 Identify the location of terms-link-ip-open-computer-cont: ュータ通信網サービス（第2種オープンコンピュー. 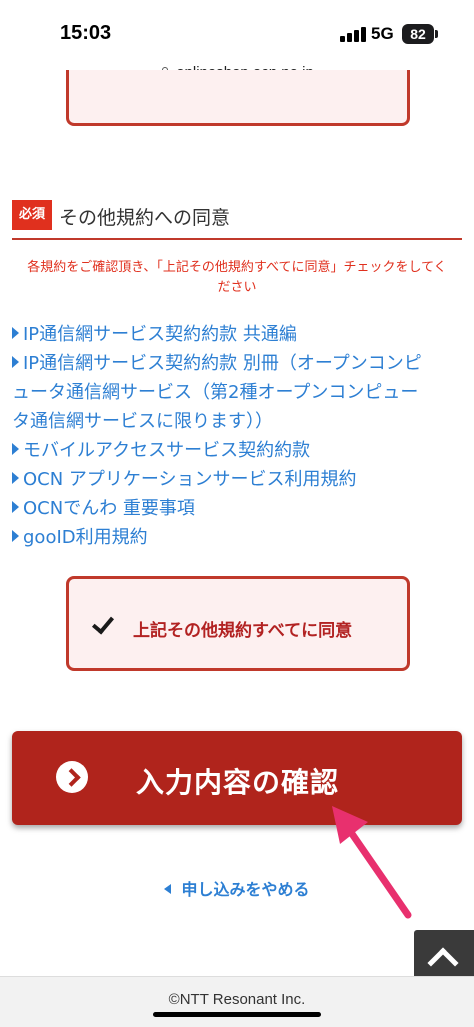
(238, 392).